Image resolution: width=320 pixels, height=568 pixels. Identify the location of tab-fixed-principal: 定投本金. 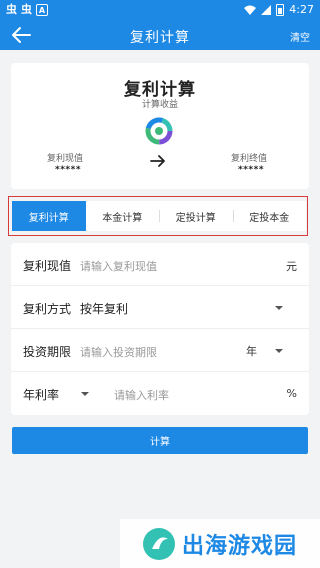
(269, 216).